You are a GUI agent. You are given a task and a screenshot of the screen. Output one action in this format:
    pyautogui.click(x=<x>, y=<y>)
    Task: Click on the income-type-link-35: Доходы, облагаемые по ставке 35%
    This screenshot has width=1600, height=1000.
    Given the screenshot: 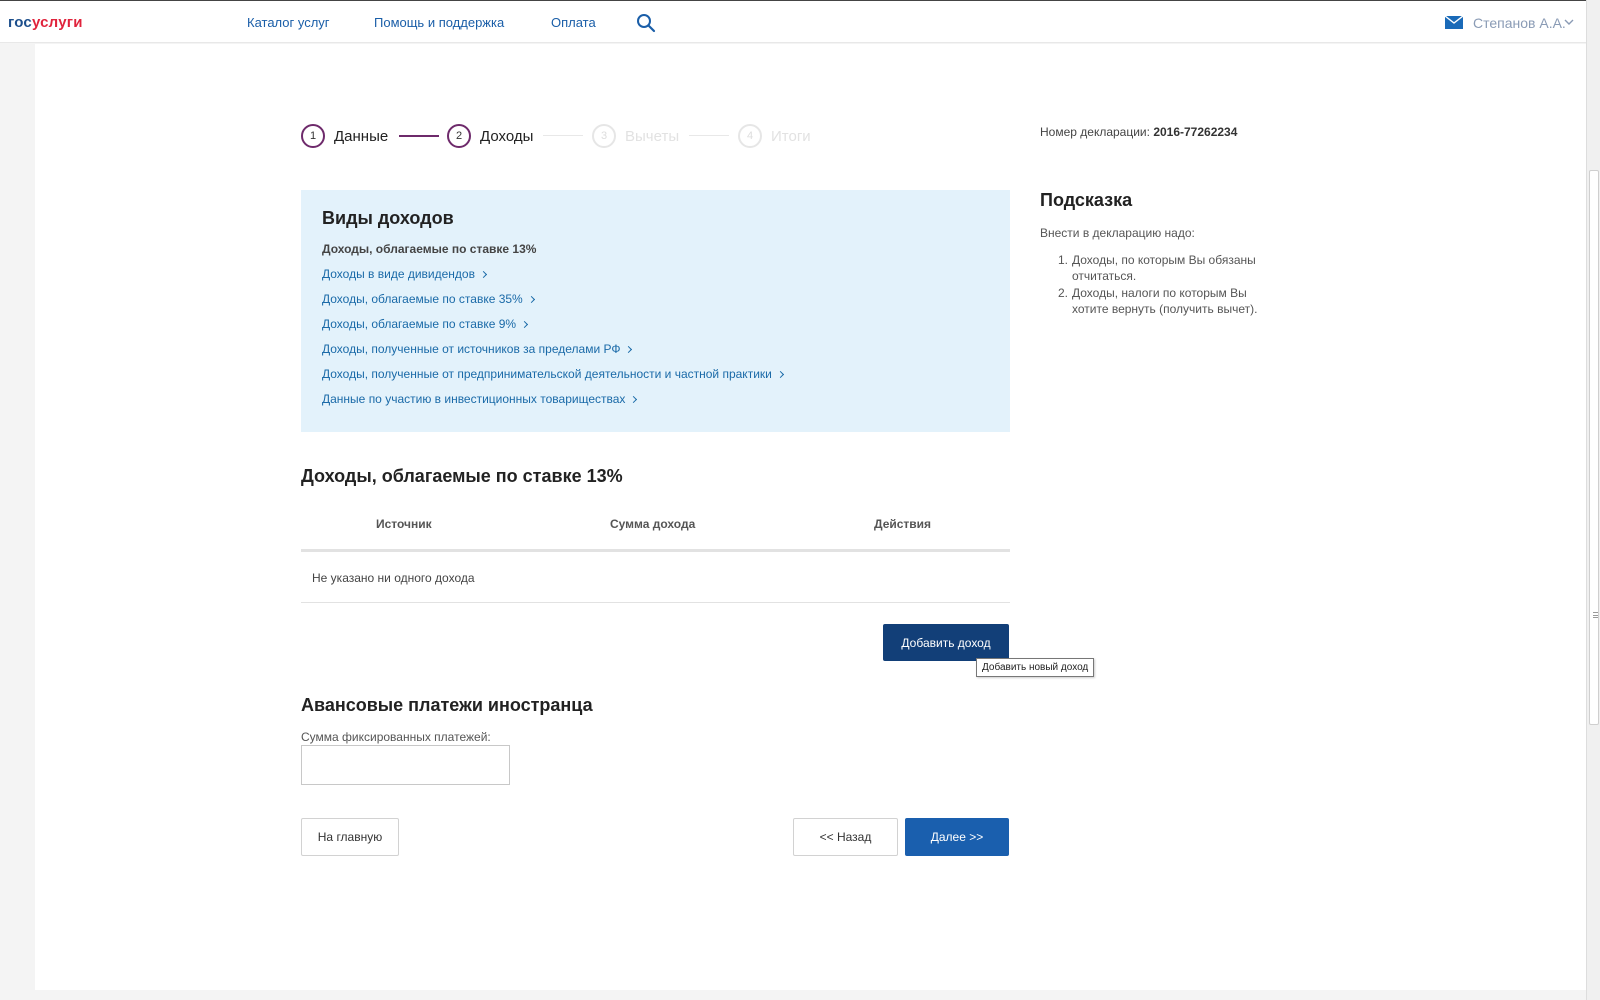 What is the action you would take?
    pyautogui.click(x=428, y=299)
    